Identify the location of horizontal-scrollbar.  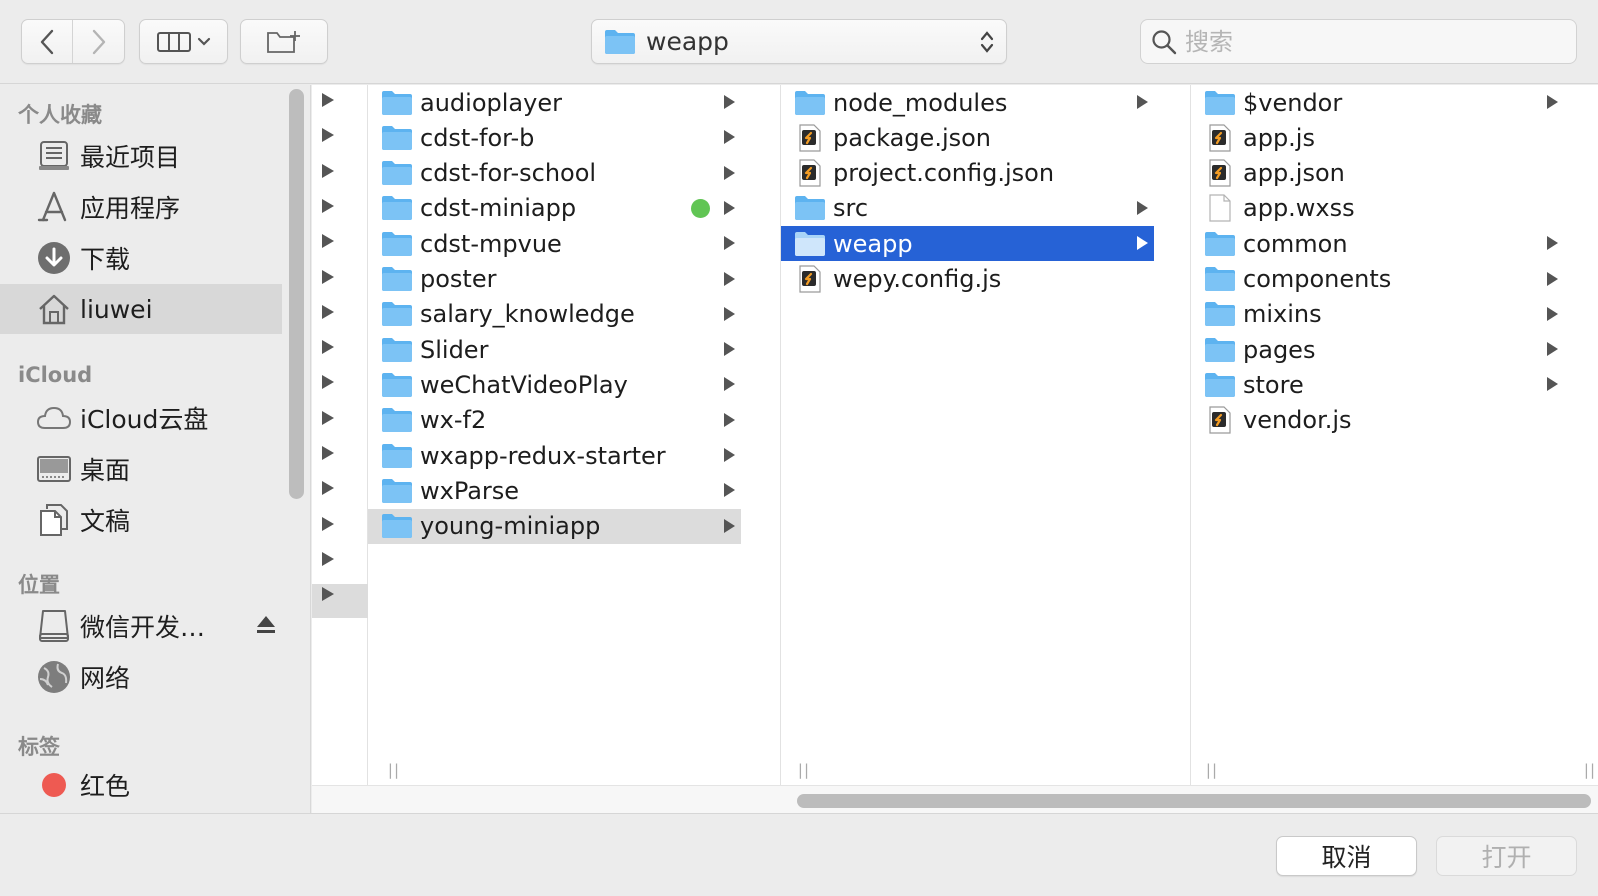
(955, 799).